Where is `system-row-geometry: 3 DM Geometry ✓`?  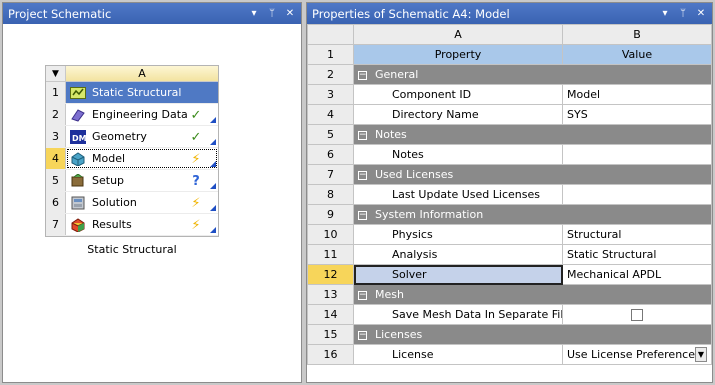 system-row-geometry: 3 DM Geometry ✓ is located at coordinates (132, 137).